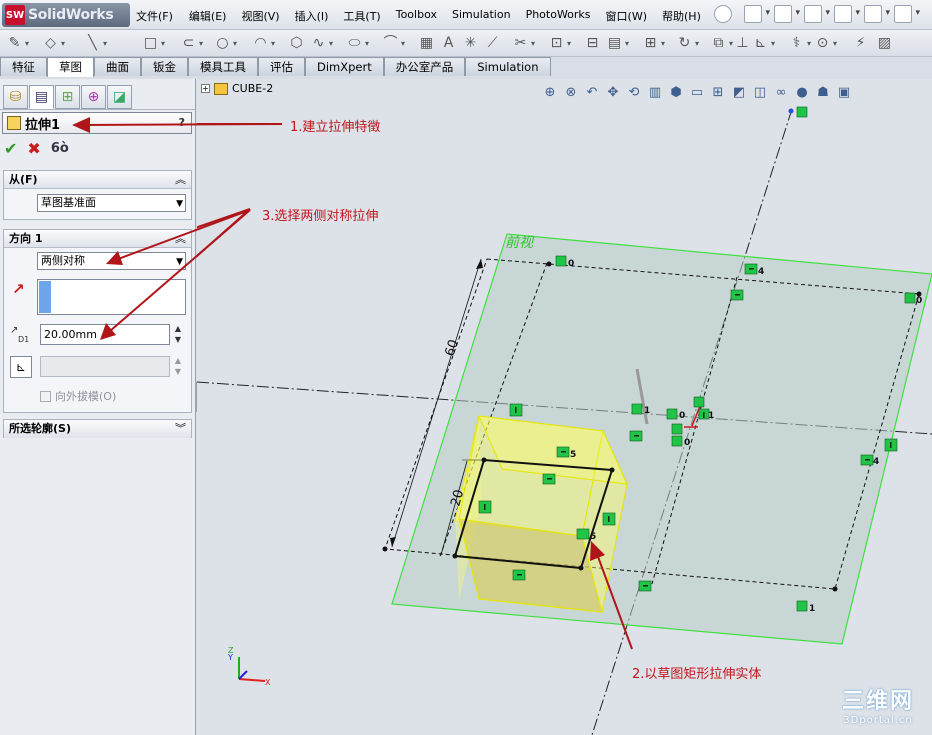 This screenshot has width=932, height=735. I want to click on point-icon: ✳, so click(470, 43).